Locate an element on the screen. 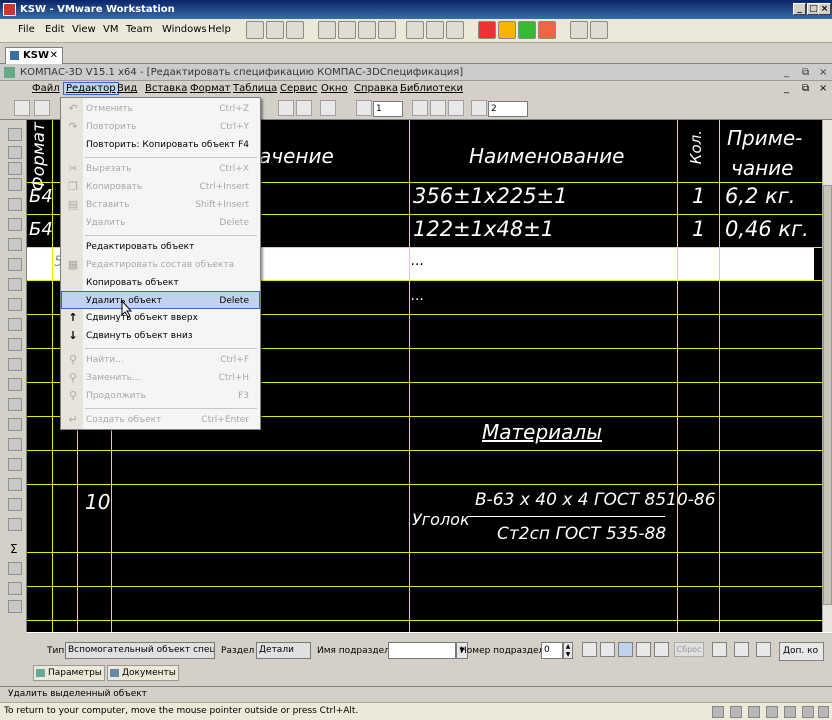 The height and width of the screenshot is (720, 832). doc-restore-icon: ⧉ is located at coordinates (805, 88).